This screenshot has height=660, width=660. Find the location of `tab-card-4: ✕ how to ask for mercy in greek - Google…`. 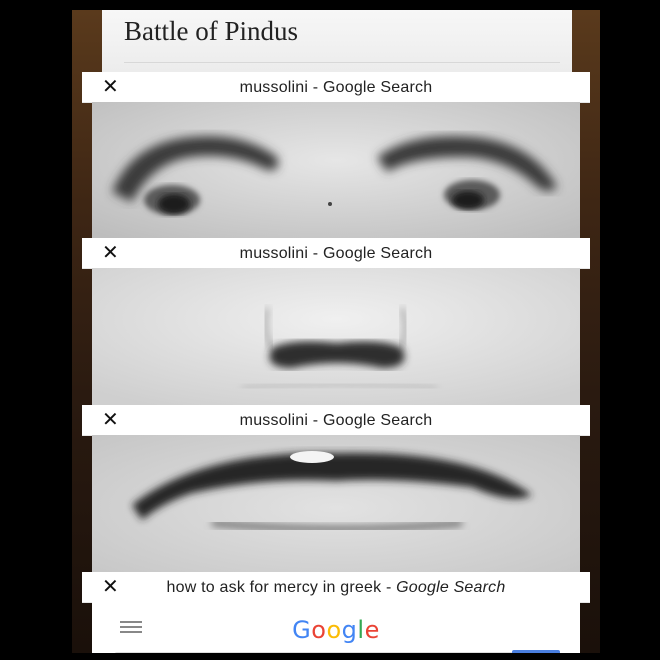

tab-card-4: ✕ how to ask for mercy in greek - Google… is located at coordinates (336, 612).